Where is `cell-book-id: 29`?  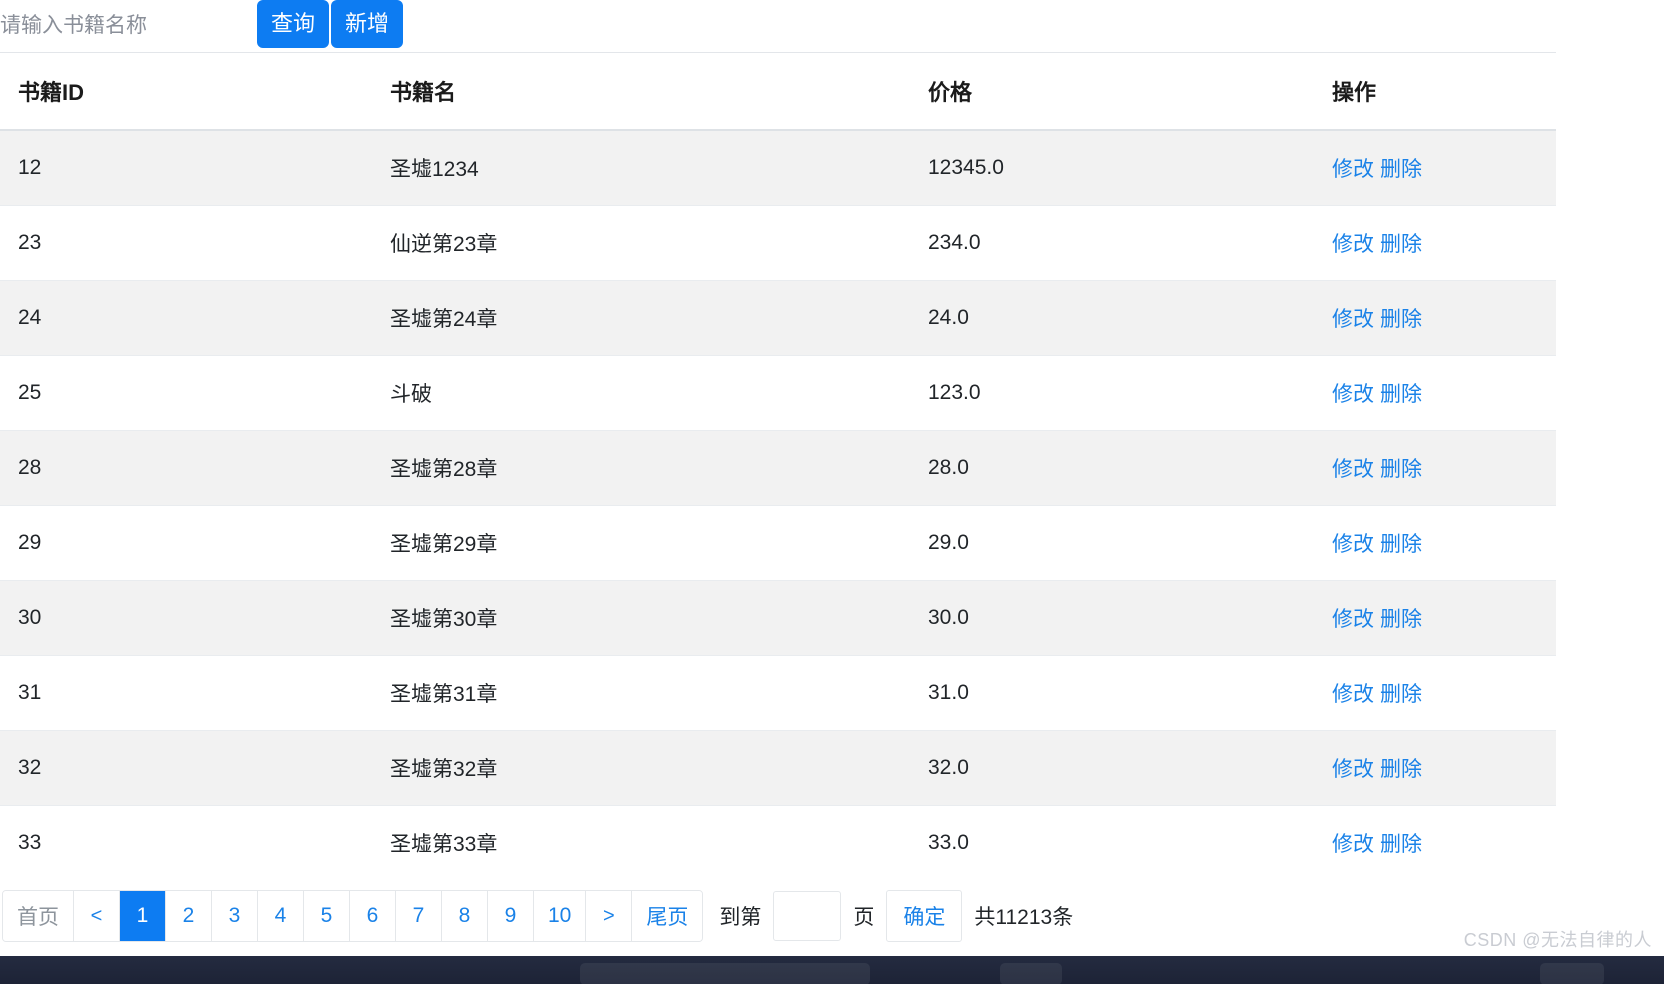
cell-book-id: 29 is located at coordinates (195, 543).